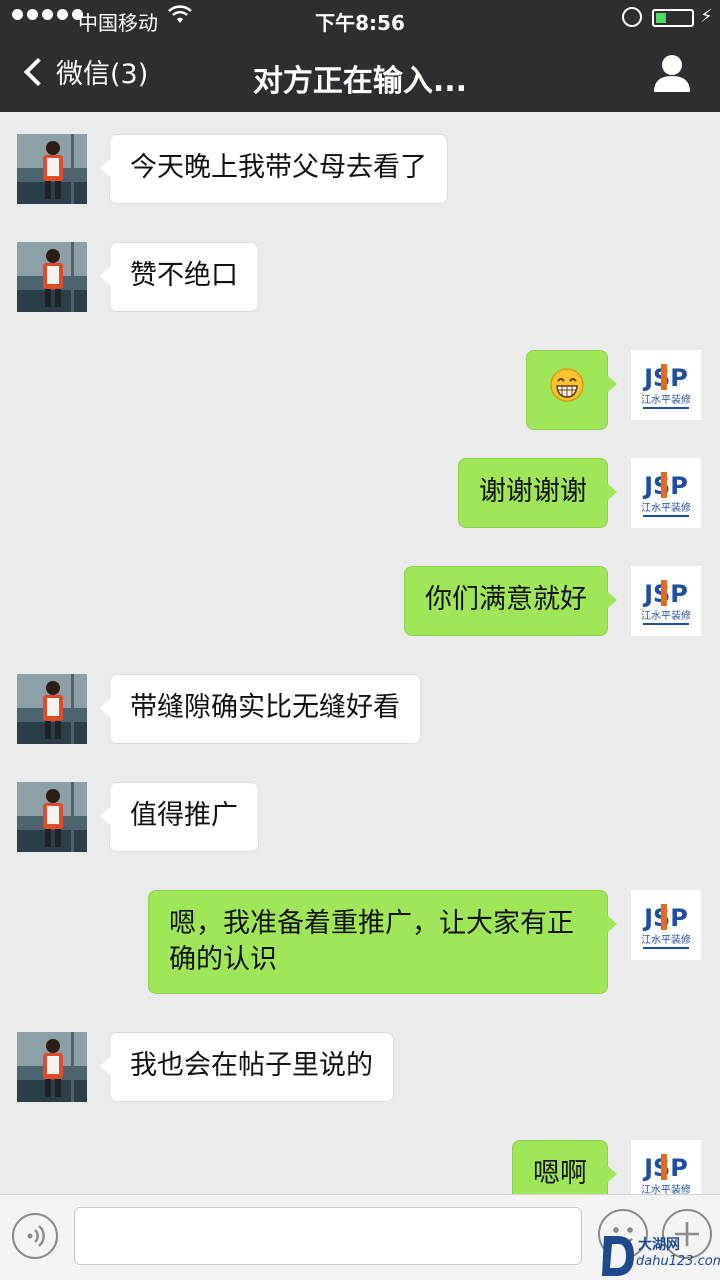 The height and width of the screenshot is (1280, 720). Describe the element at coordinates (673, 18) in the screenshot. I see `battery-icon` at that location.